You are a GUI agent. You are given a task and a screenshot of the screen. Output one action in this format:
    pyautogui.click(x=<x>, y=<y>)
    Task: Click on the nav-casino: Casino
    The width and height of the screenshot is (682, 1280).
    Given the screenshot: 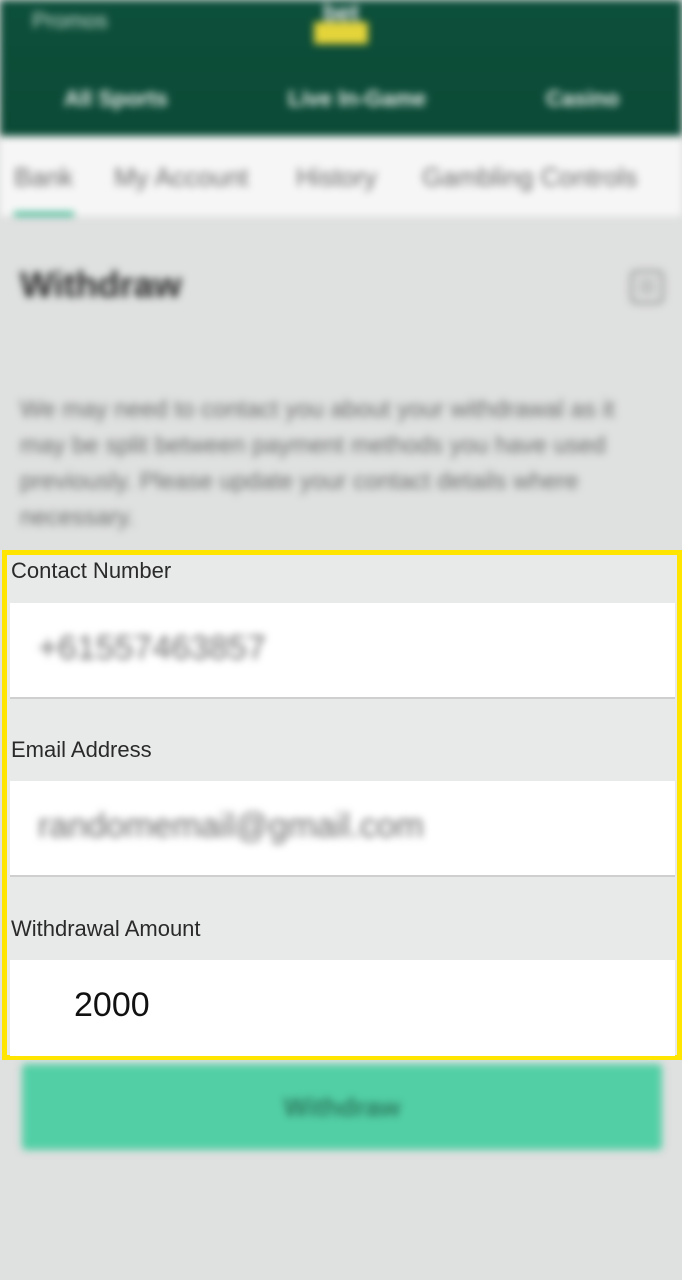 What is the action you would take?
    pyautogui.click(x=582, y=99)
    